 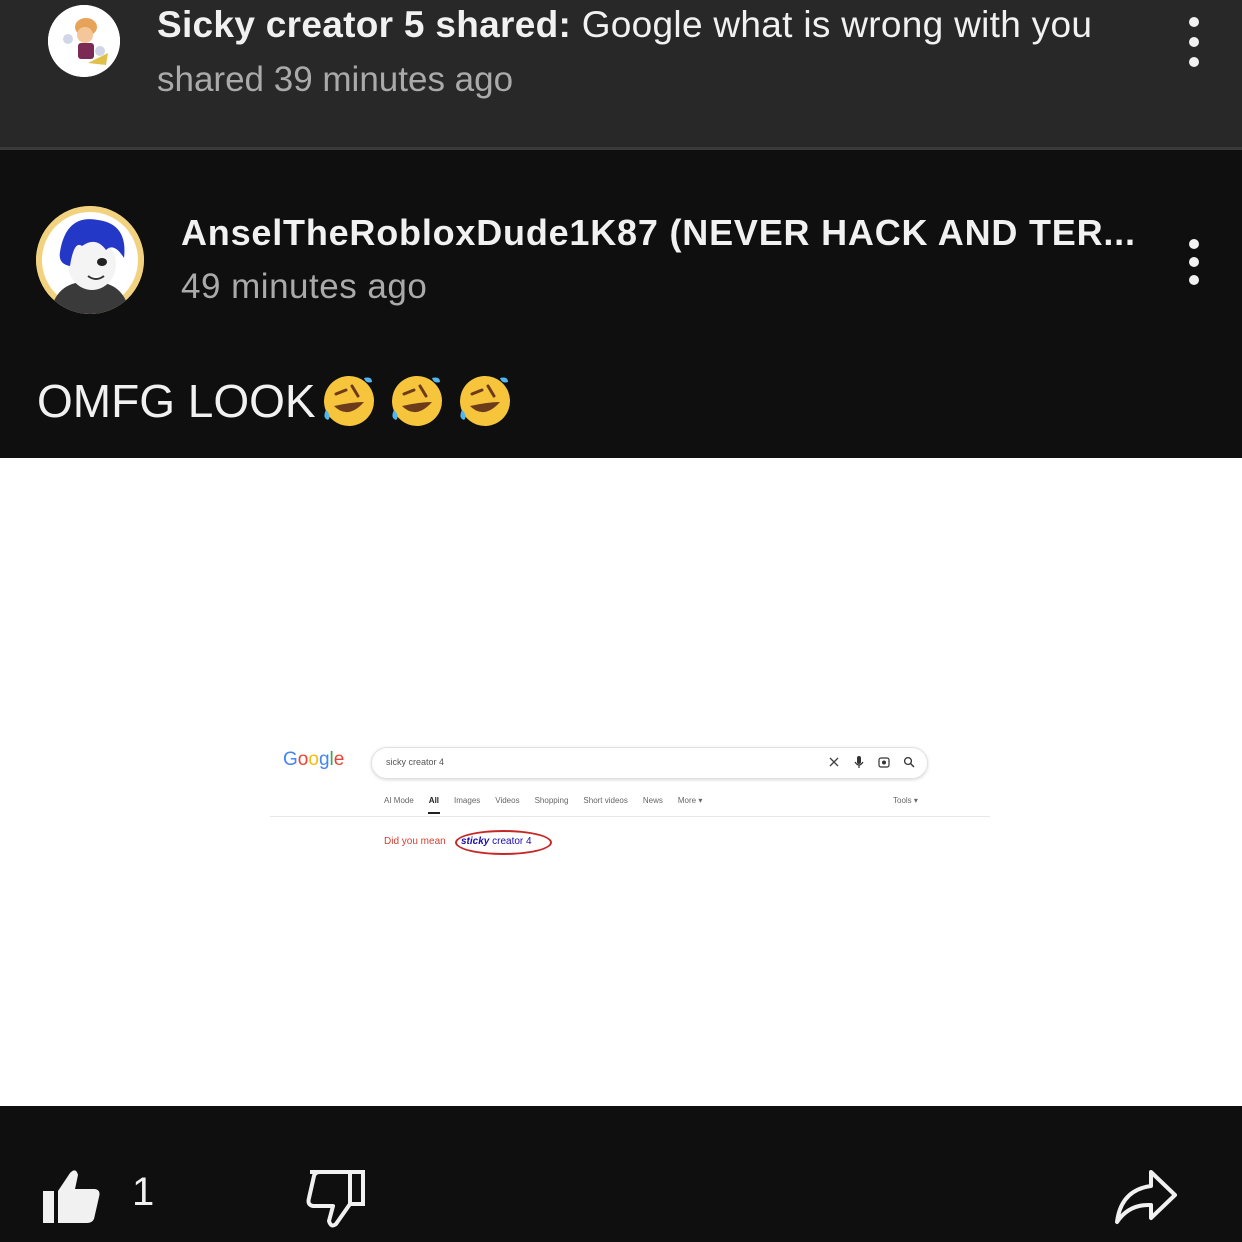 I want to click on author-avatar, so click(x=90, y=260).